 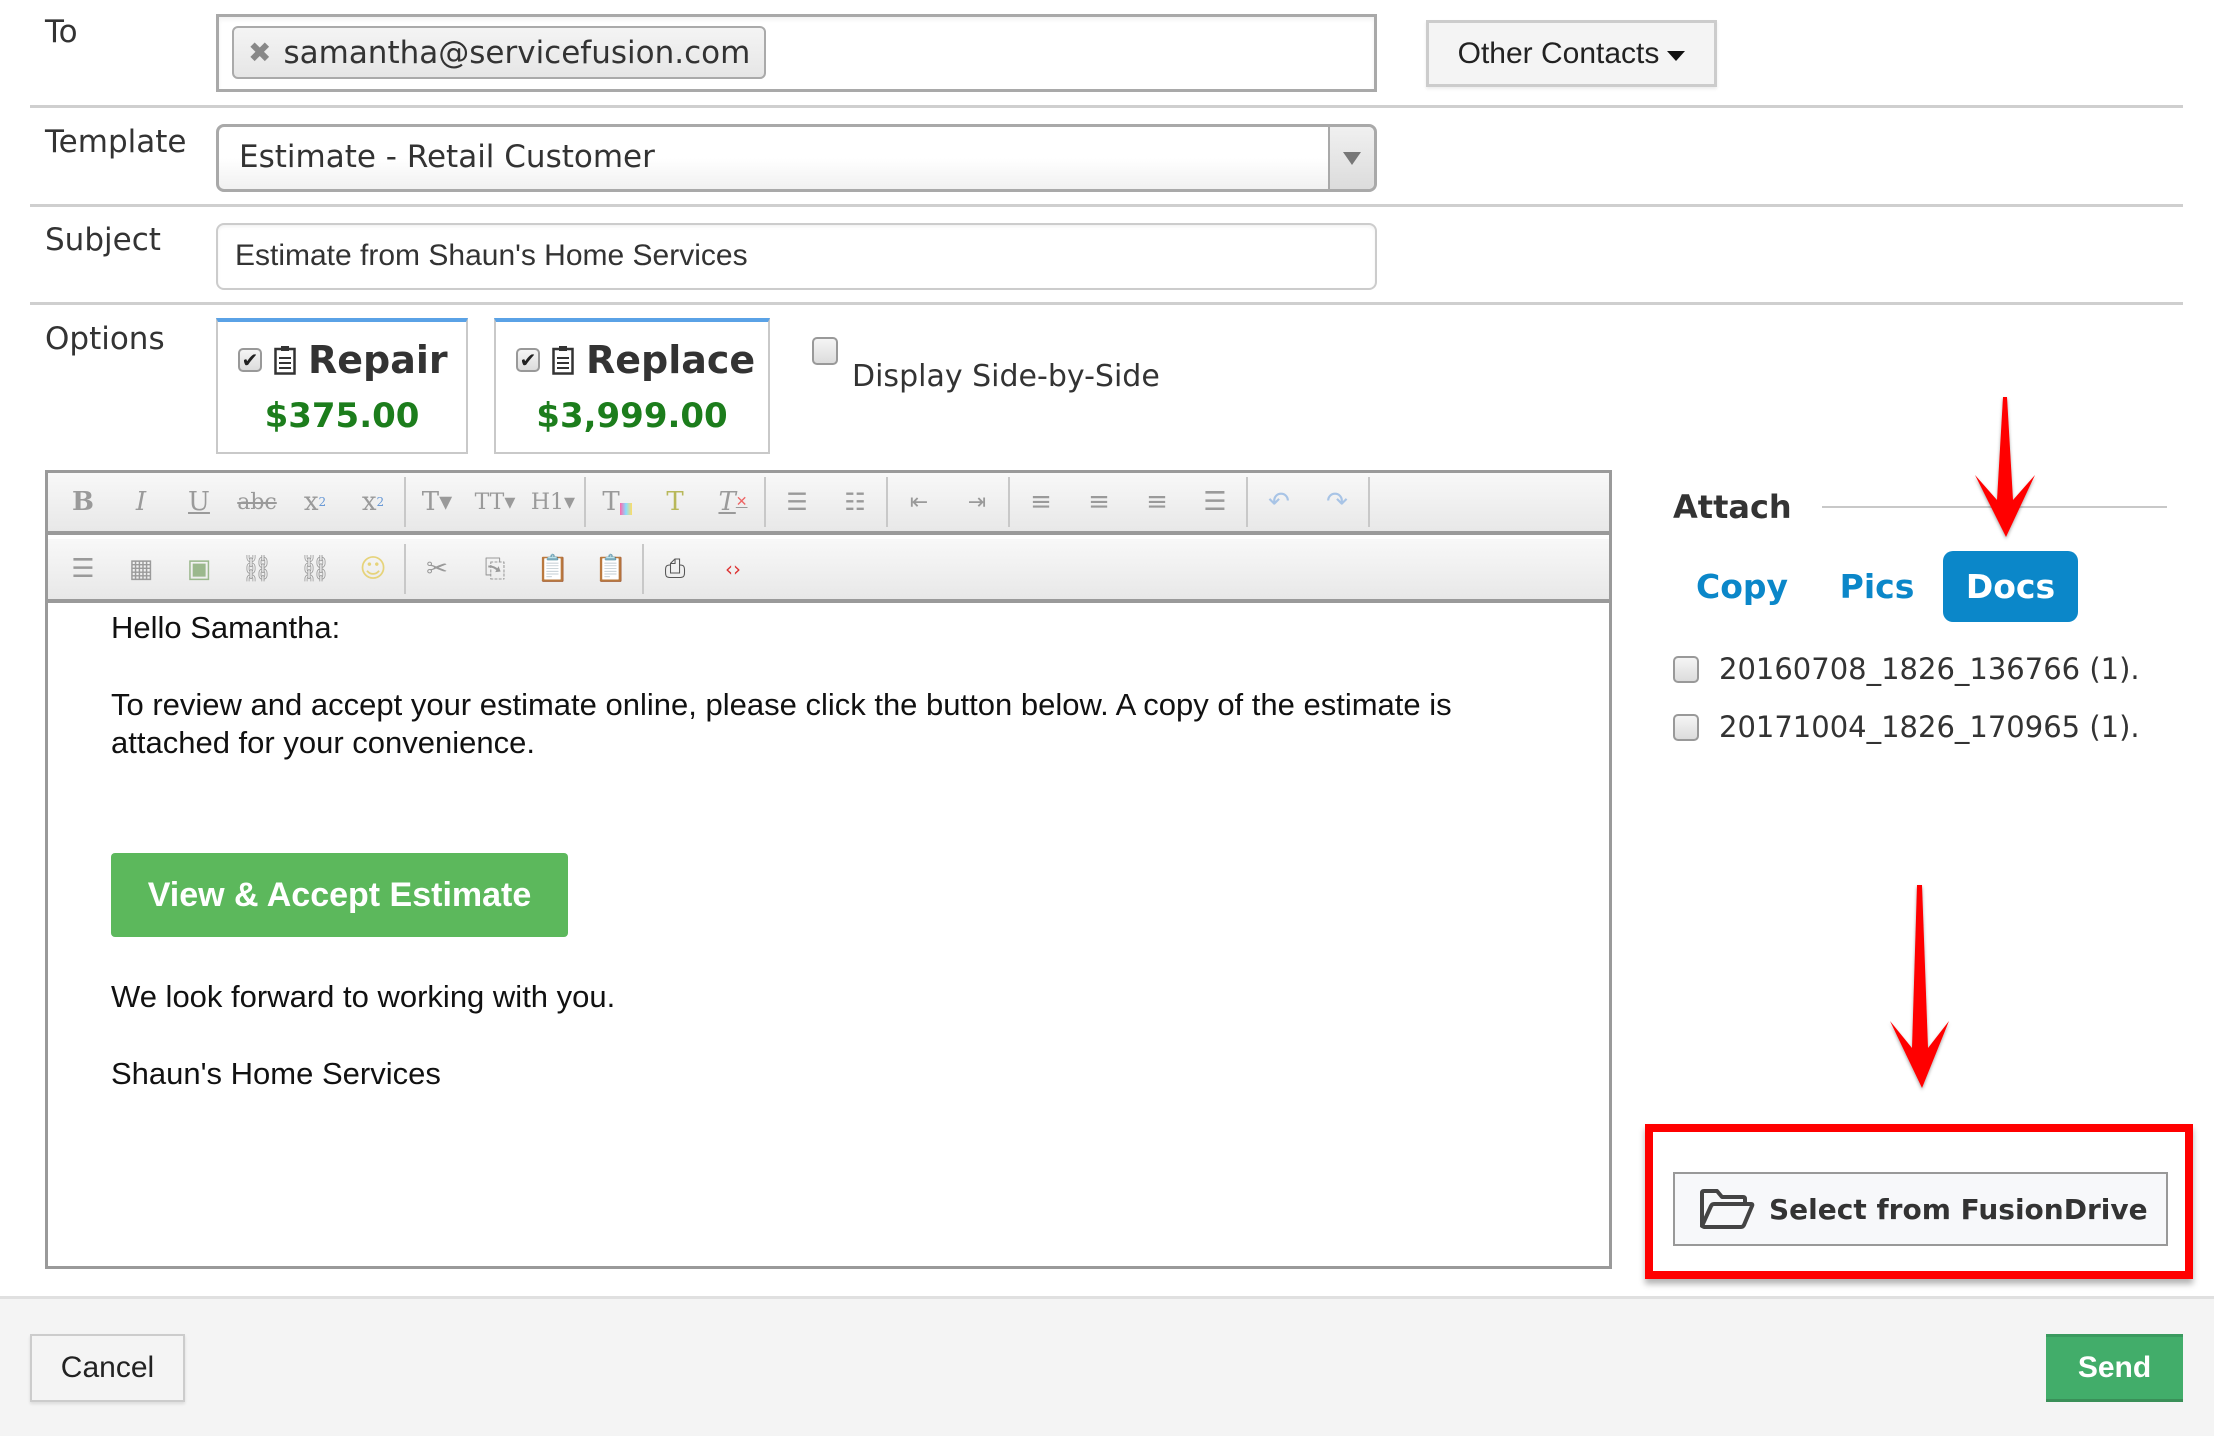 I want to click on send-button: Send, so click(x=2114, y=1368).